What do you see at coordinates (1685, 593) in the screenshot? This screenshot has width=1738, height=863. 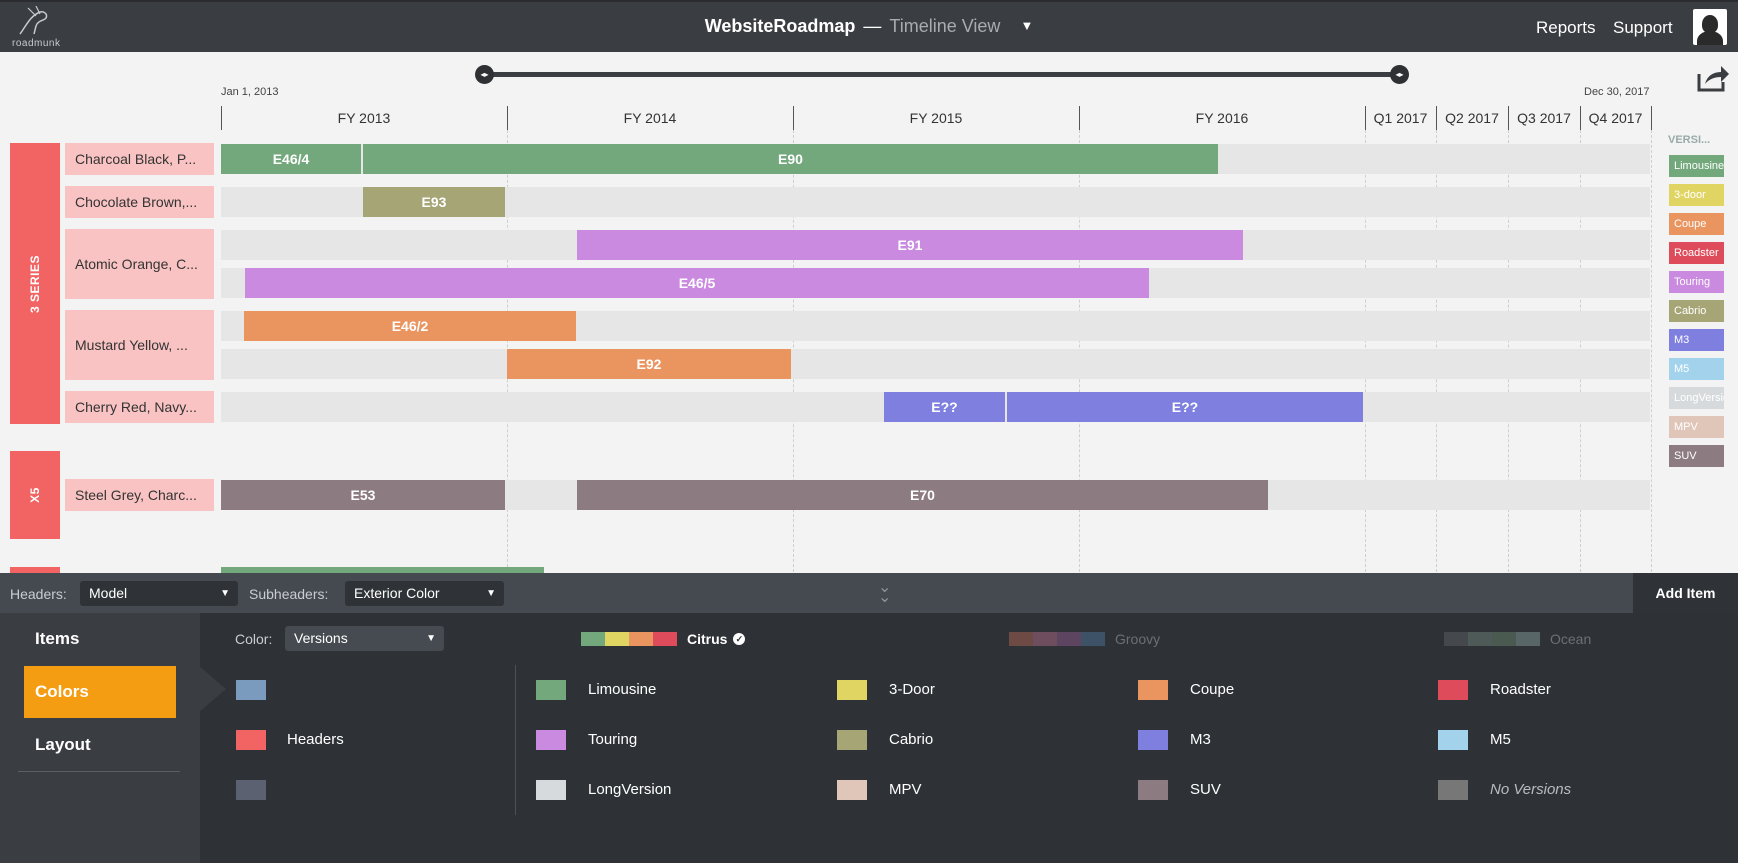 I see `add-item-button: Add Item` at bounding box center [1685, 593].